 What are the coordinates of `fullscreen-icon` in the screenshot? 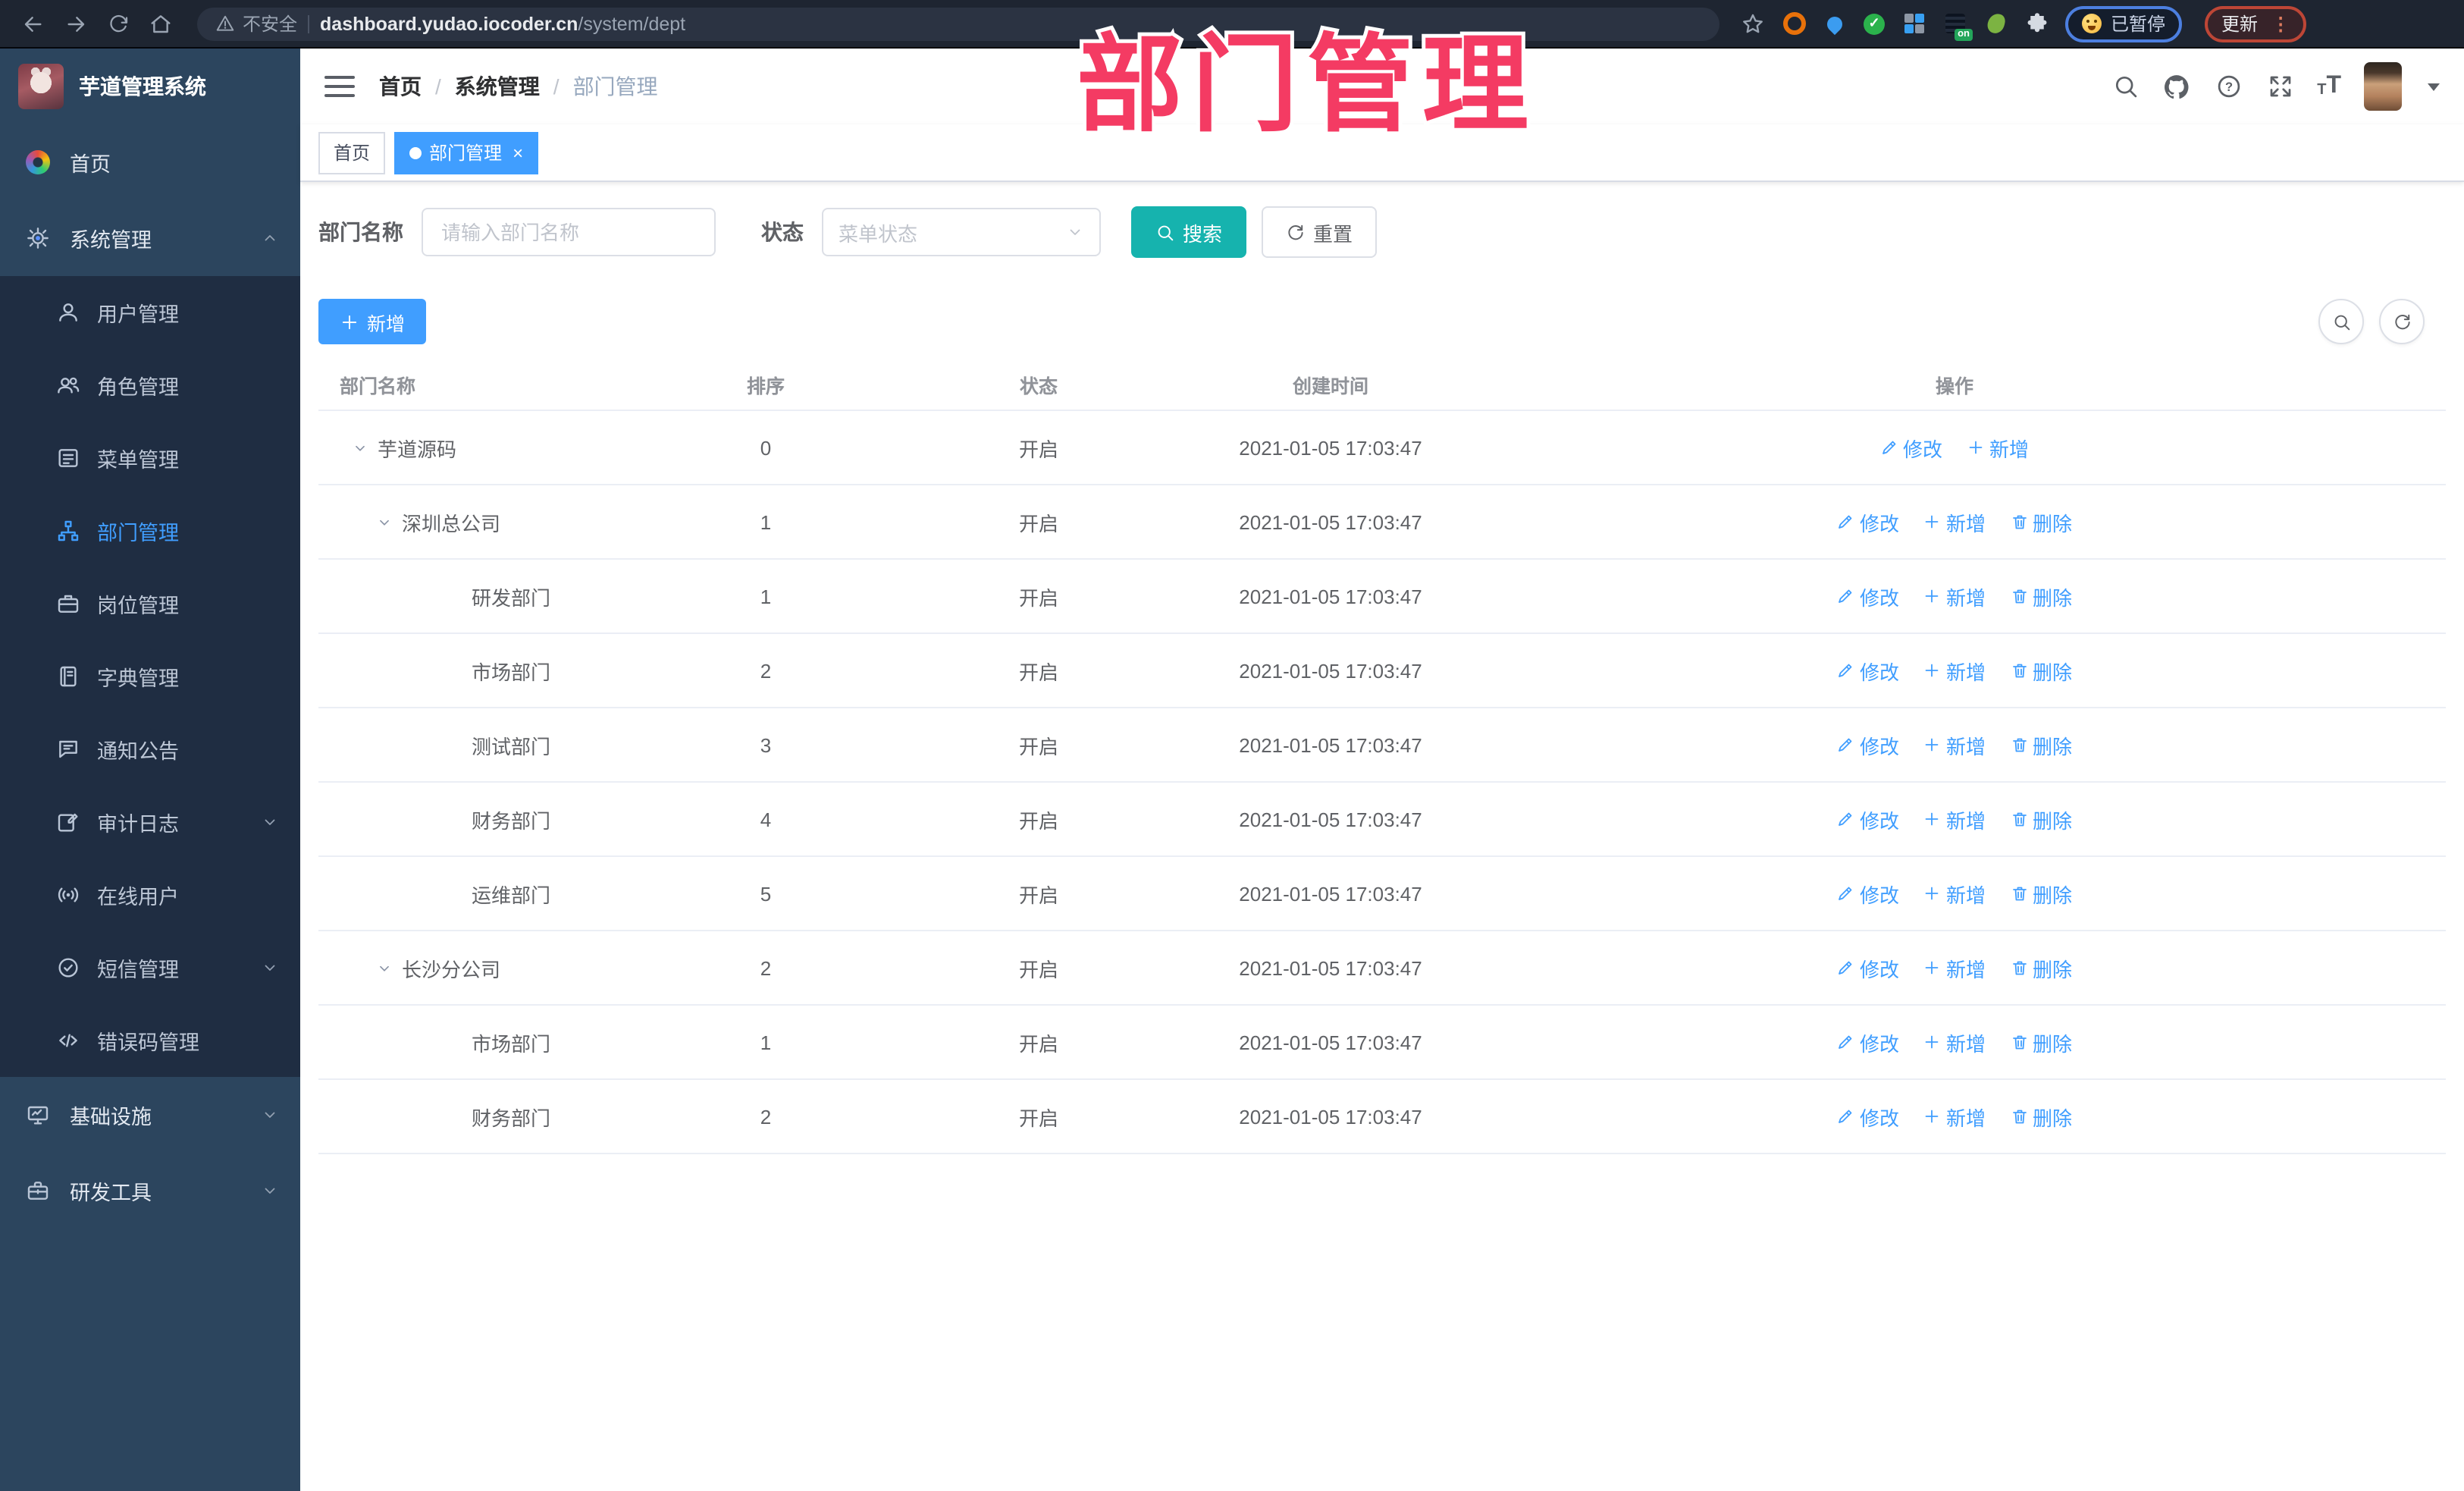 It's located at (2280, 86).